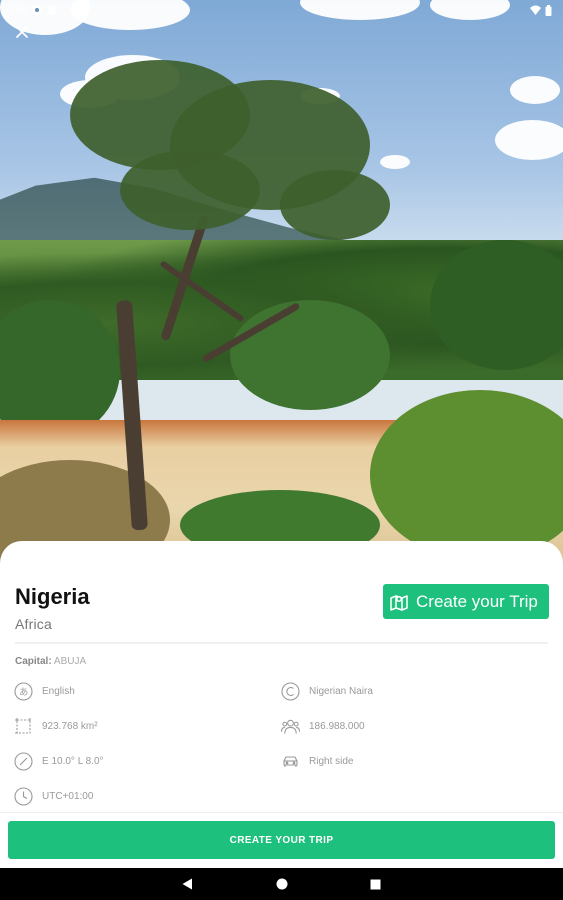 The height and width of the screenshot is (900, 563). I want to click on status-bar: 3:00, so click(281, 10).